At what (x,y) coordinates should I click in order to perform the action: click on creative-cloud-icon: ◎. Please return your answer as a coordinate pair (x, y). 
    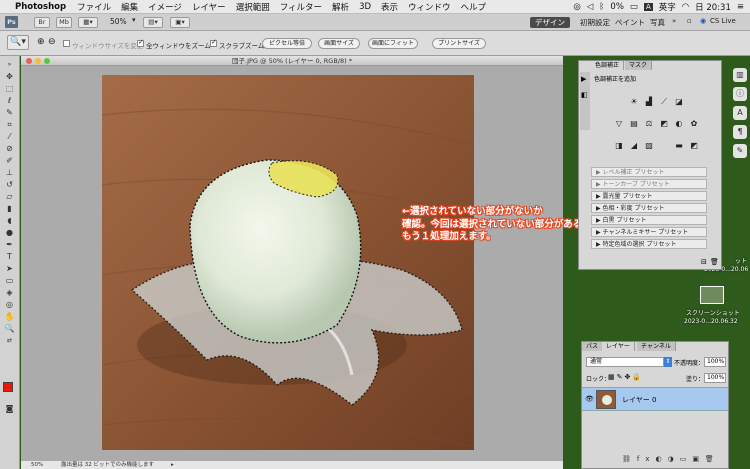
    Looking at the image, I should click on (576, 7).